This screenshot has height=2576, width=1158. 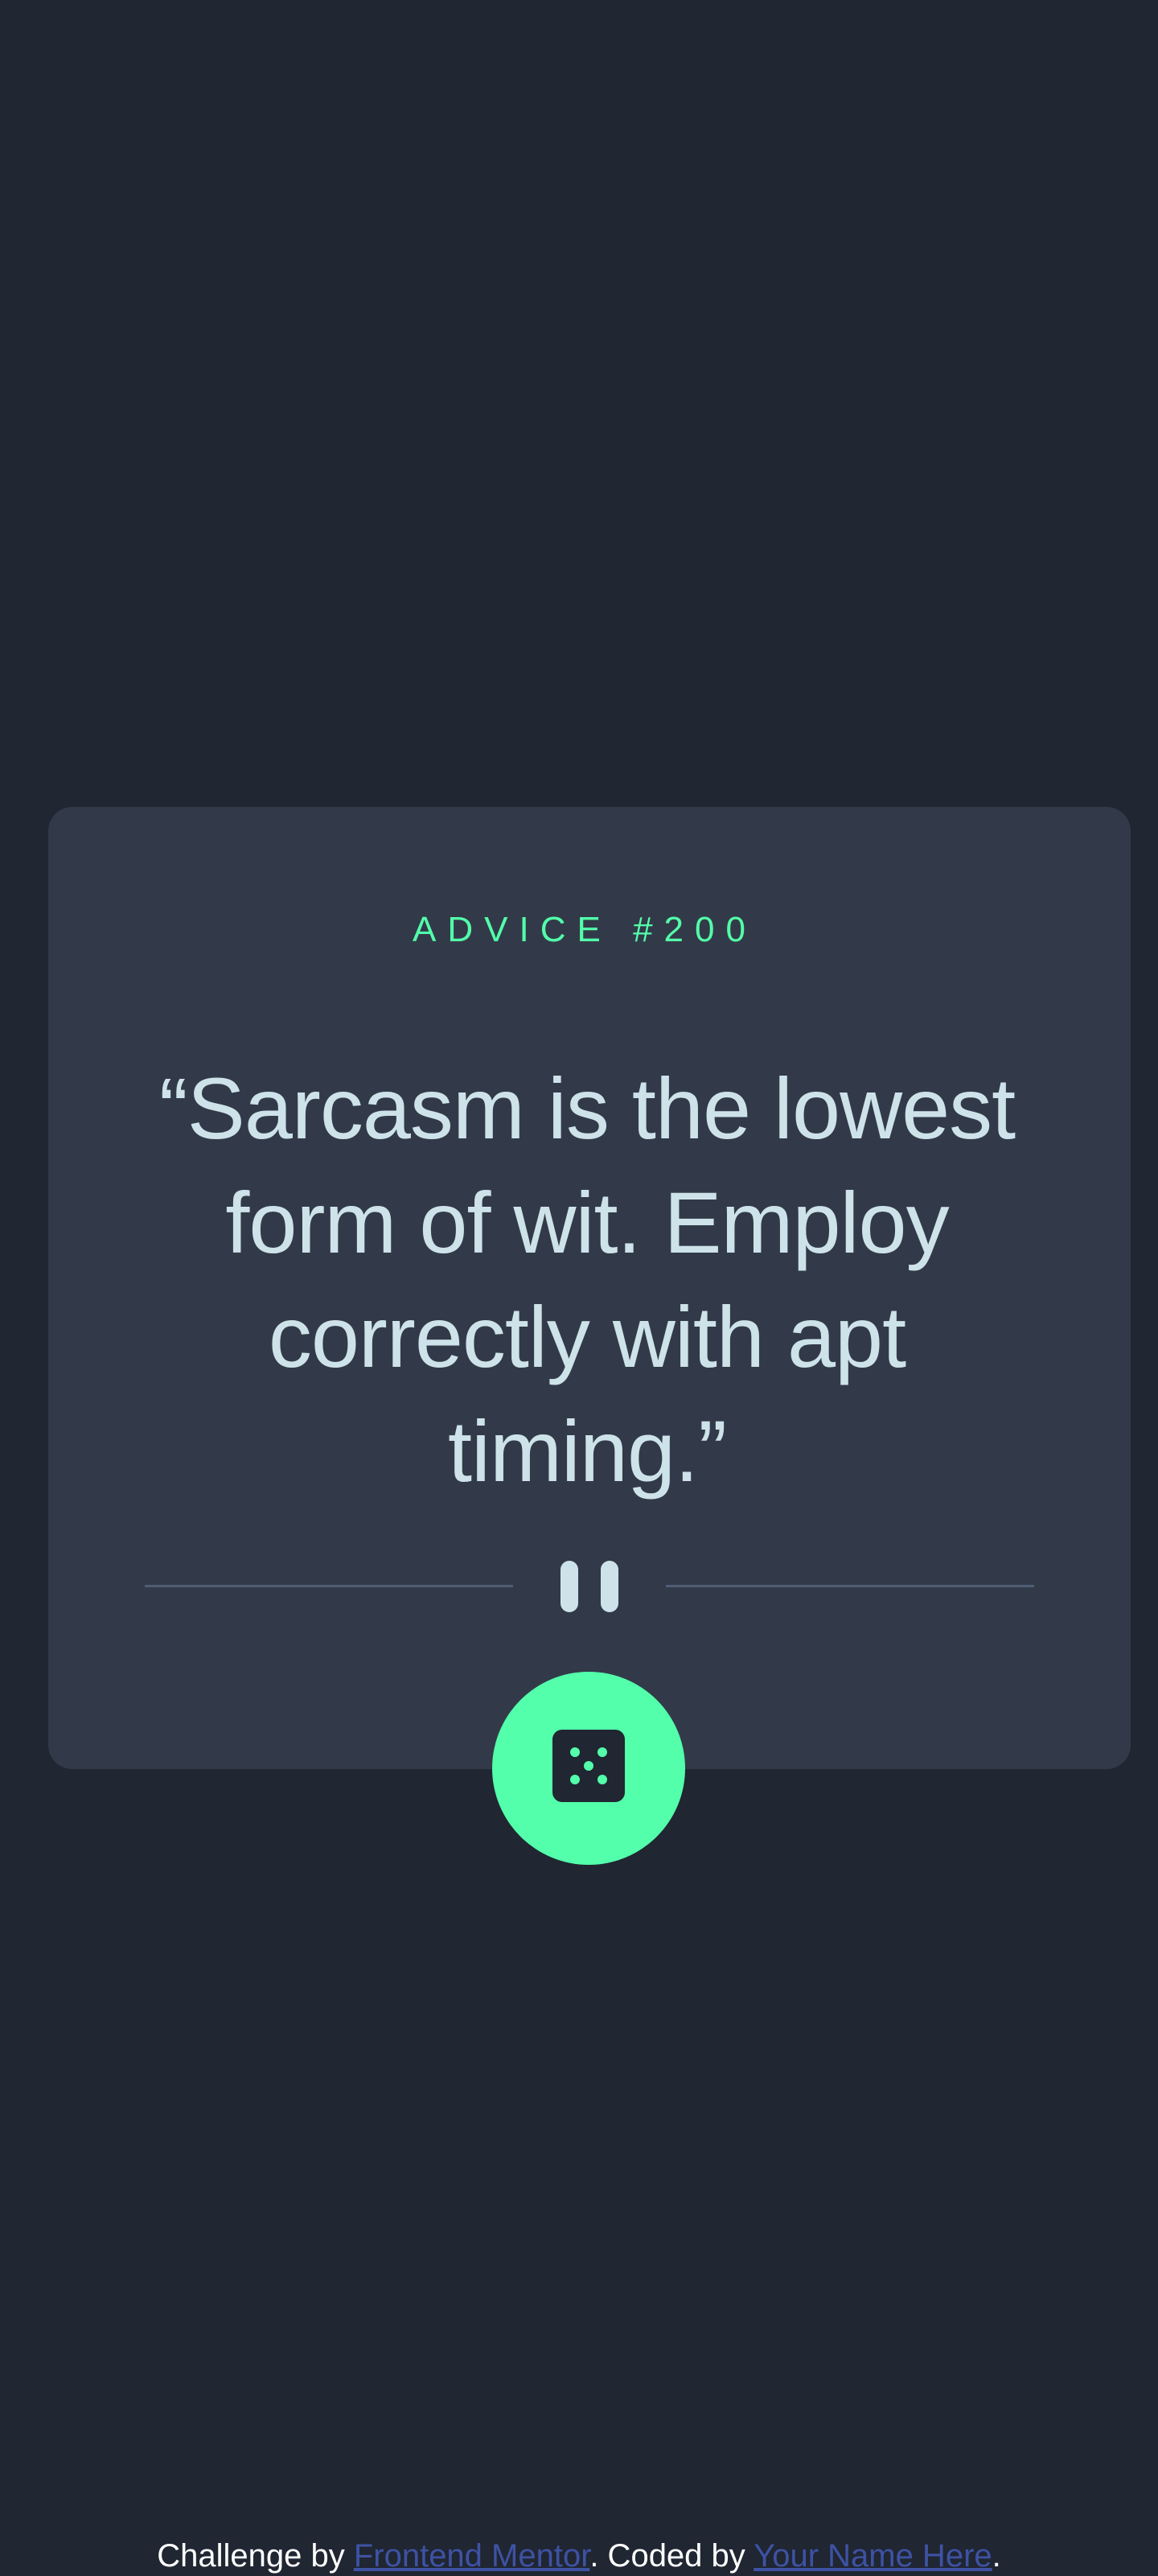 What do you see at coordinates (671, 2556) in the screenshot?
I see `footer-middle: . Coded by` at bounding box center [671, 2556].